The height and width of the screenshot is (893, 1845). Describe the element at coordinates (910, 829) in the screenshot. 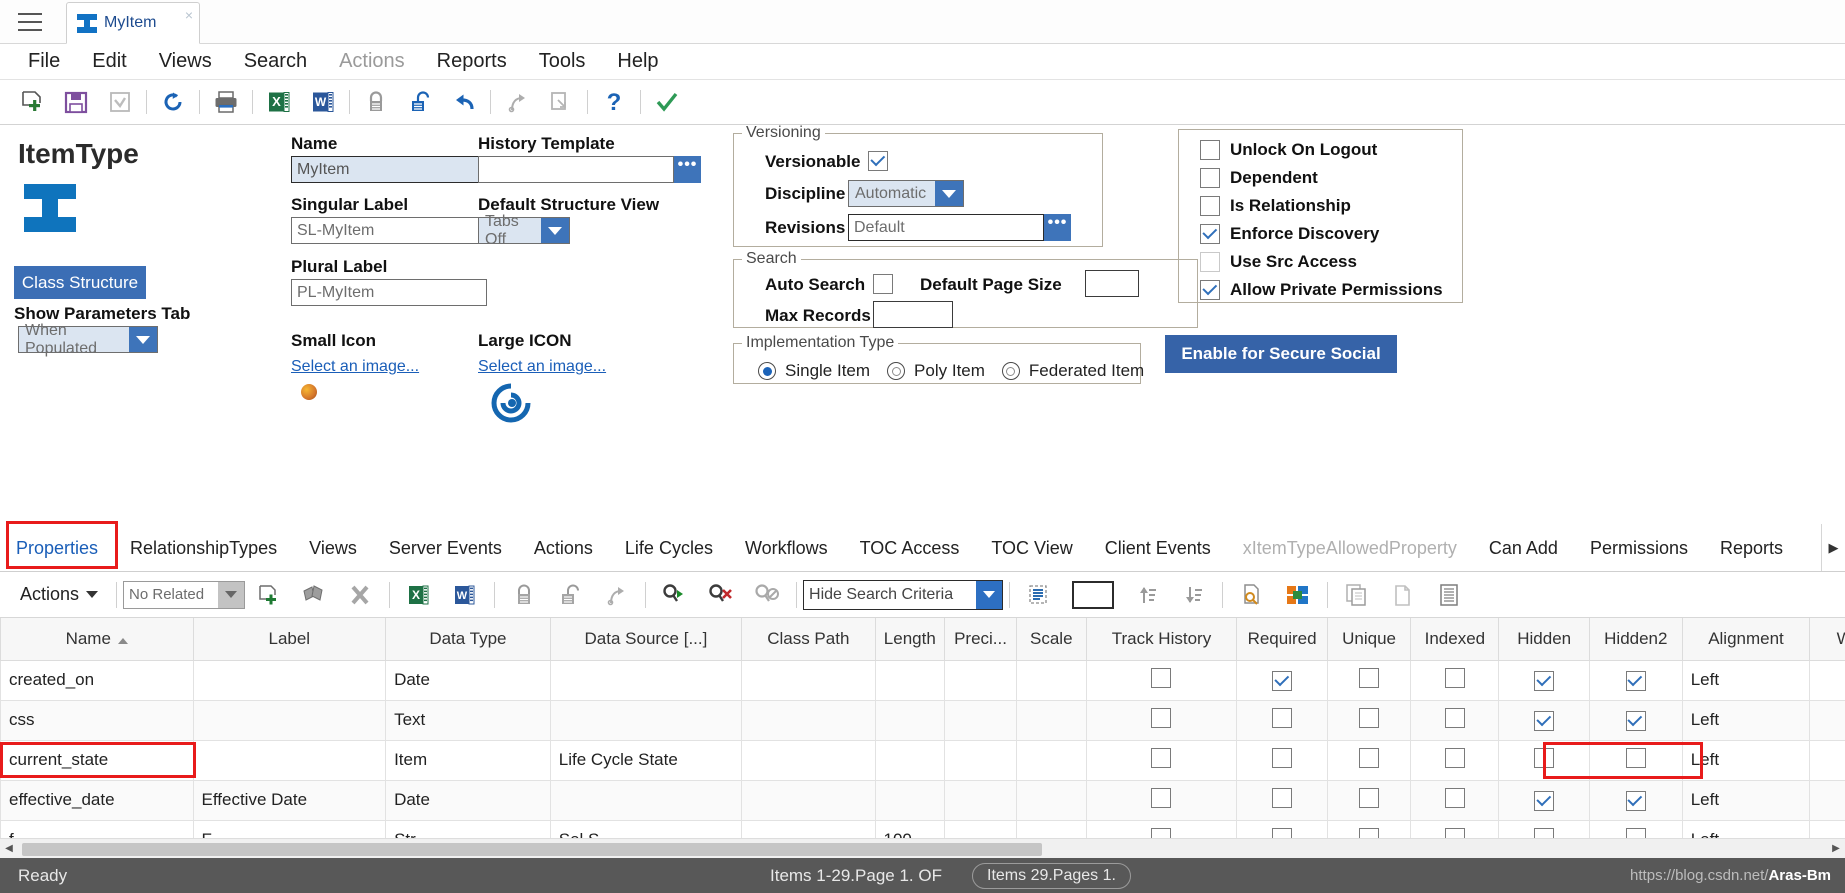

I see `cell-length: 100` at that location.